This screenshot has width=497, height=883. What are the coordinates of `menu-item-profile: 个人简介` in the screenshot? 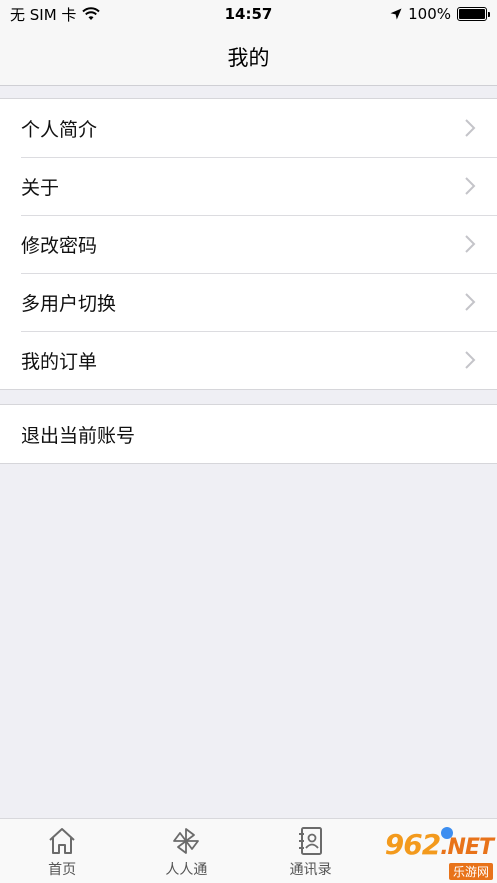 It's located at (248, 128).